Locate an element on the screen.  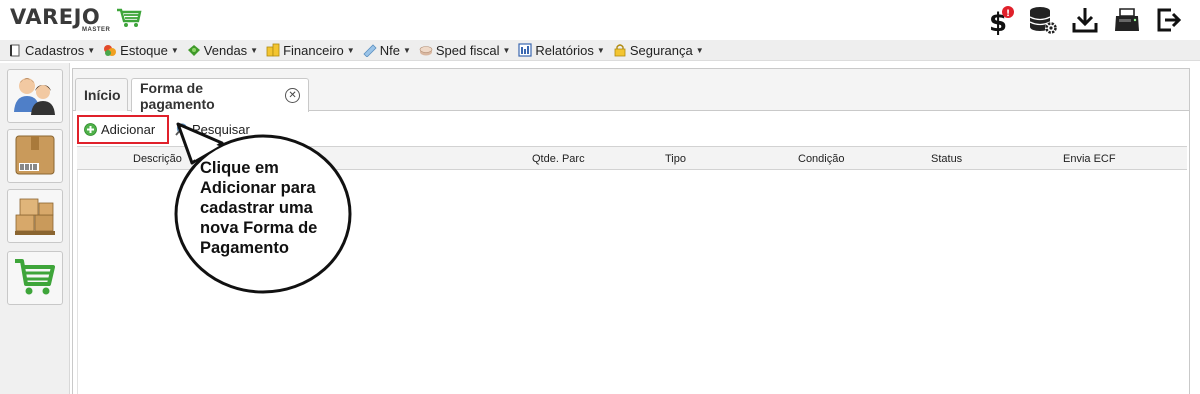
quick-users-button is located at coordinates (35, 96).